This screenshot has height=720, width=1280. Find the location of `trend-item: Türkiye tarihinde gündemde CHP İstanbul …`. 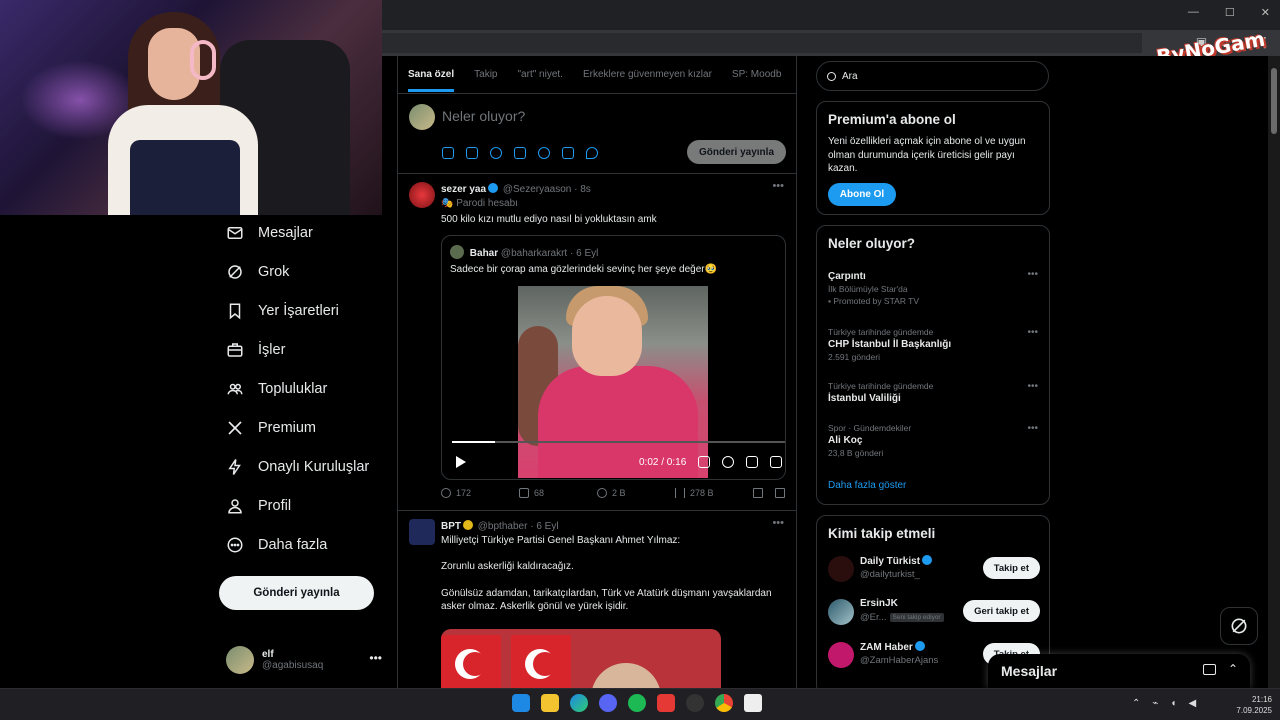

trend-item: Türkiye tarihinde gündemde CHP İstanbul … is located at coordinates (933, 344).